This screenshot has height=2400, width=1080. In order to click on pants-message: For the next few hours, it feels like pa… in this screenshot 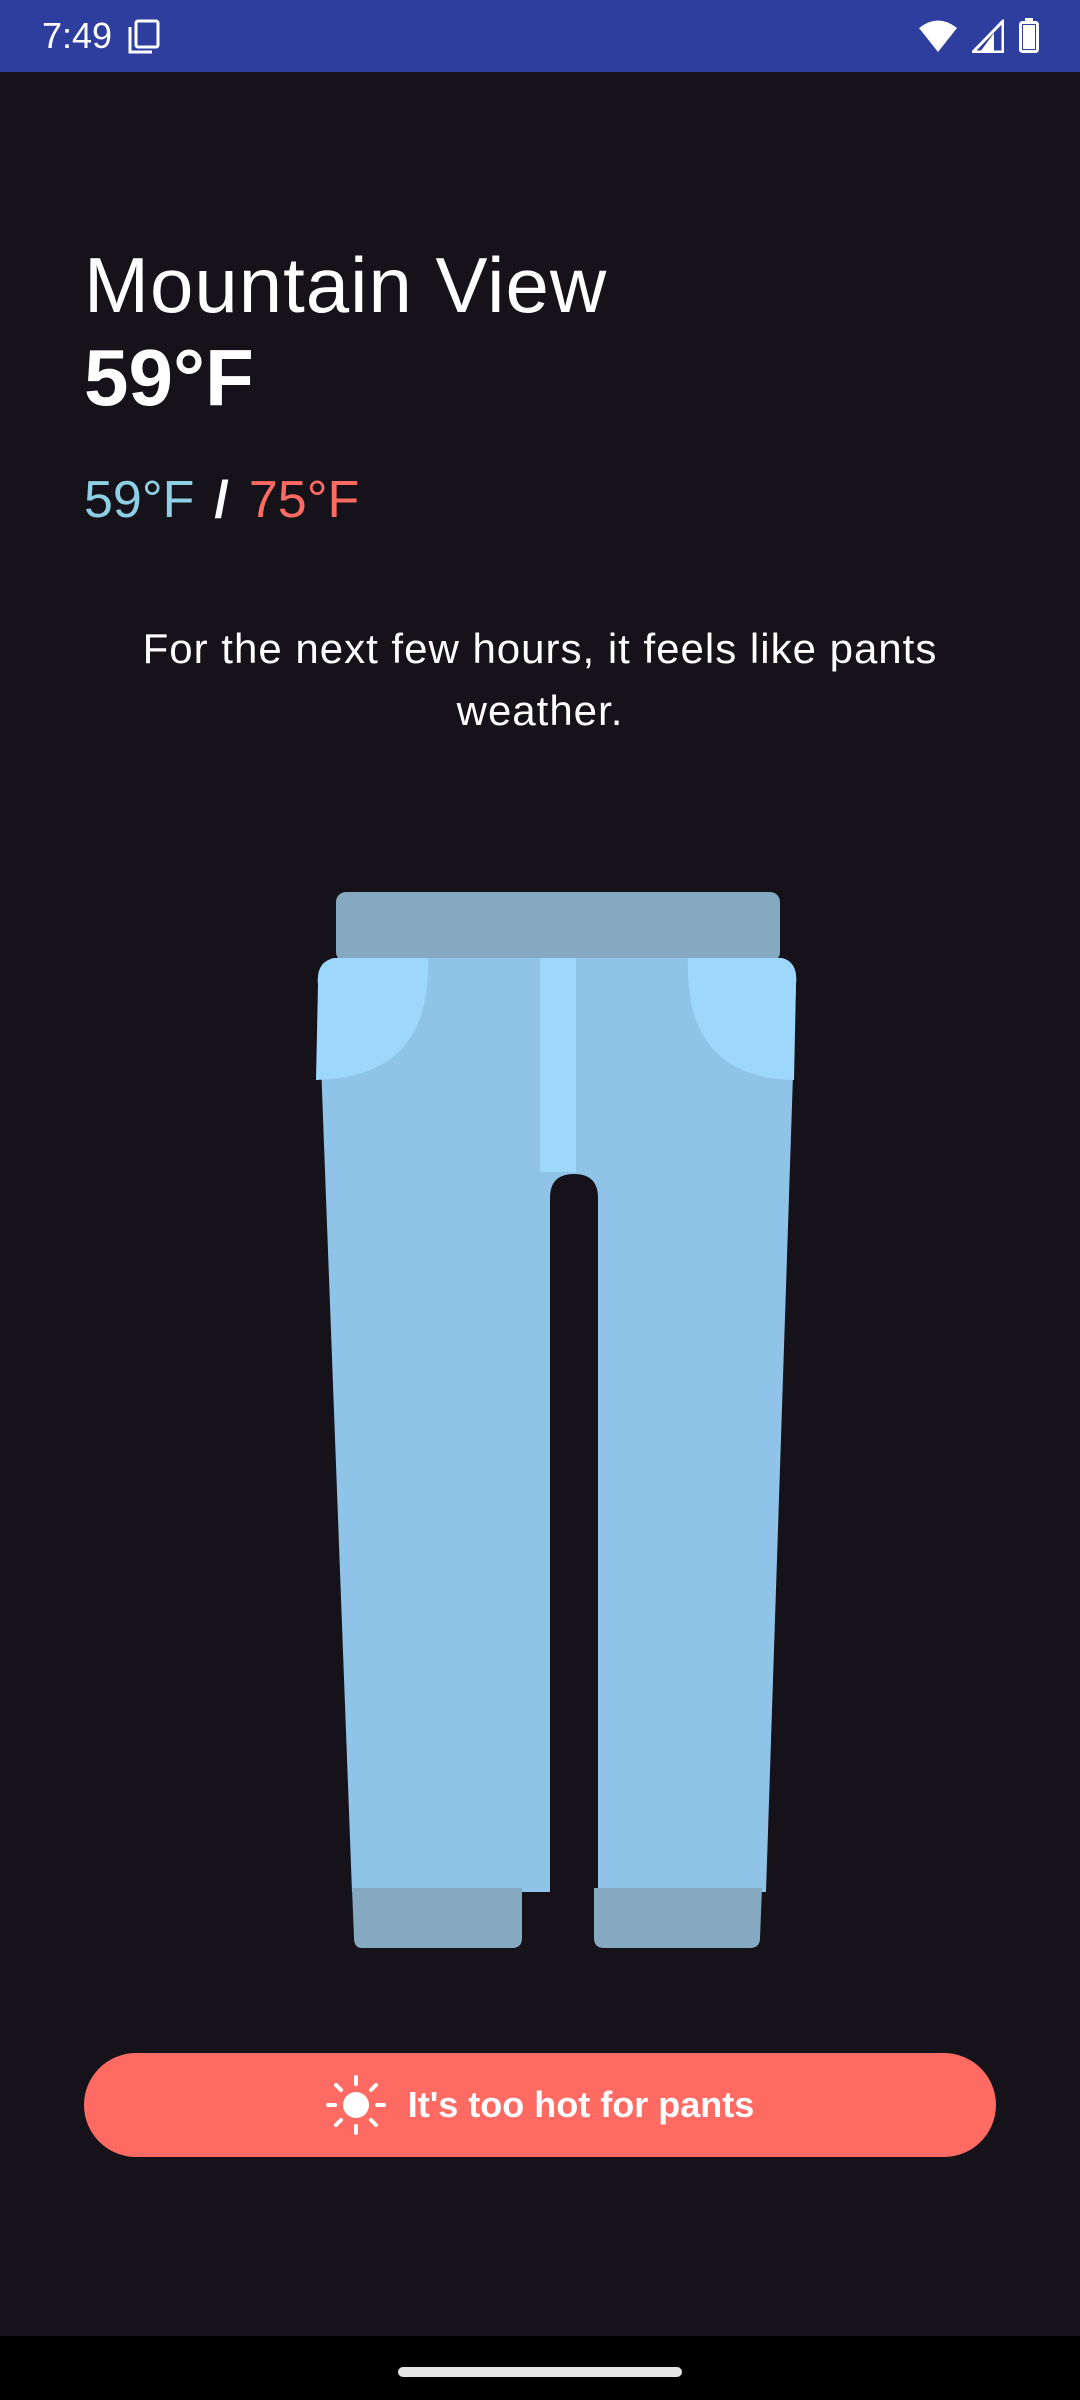, I will do `click(540, 679)`.